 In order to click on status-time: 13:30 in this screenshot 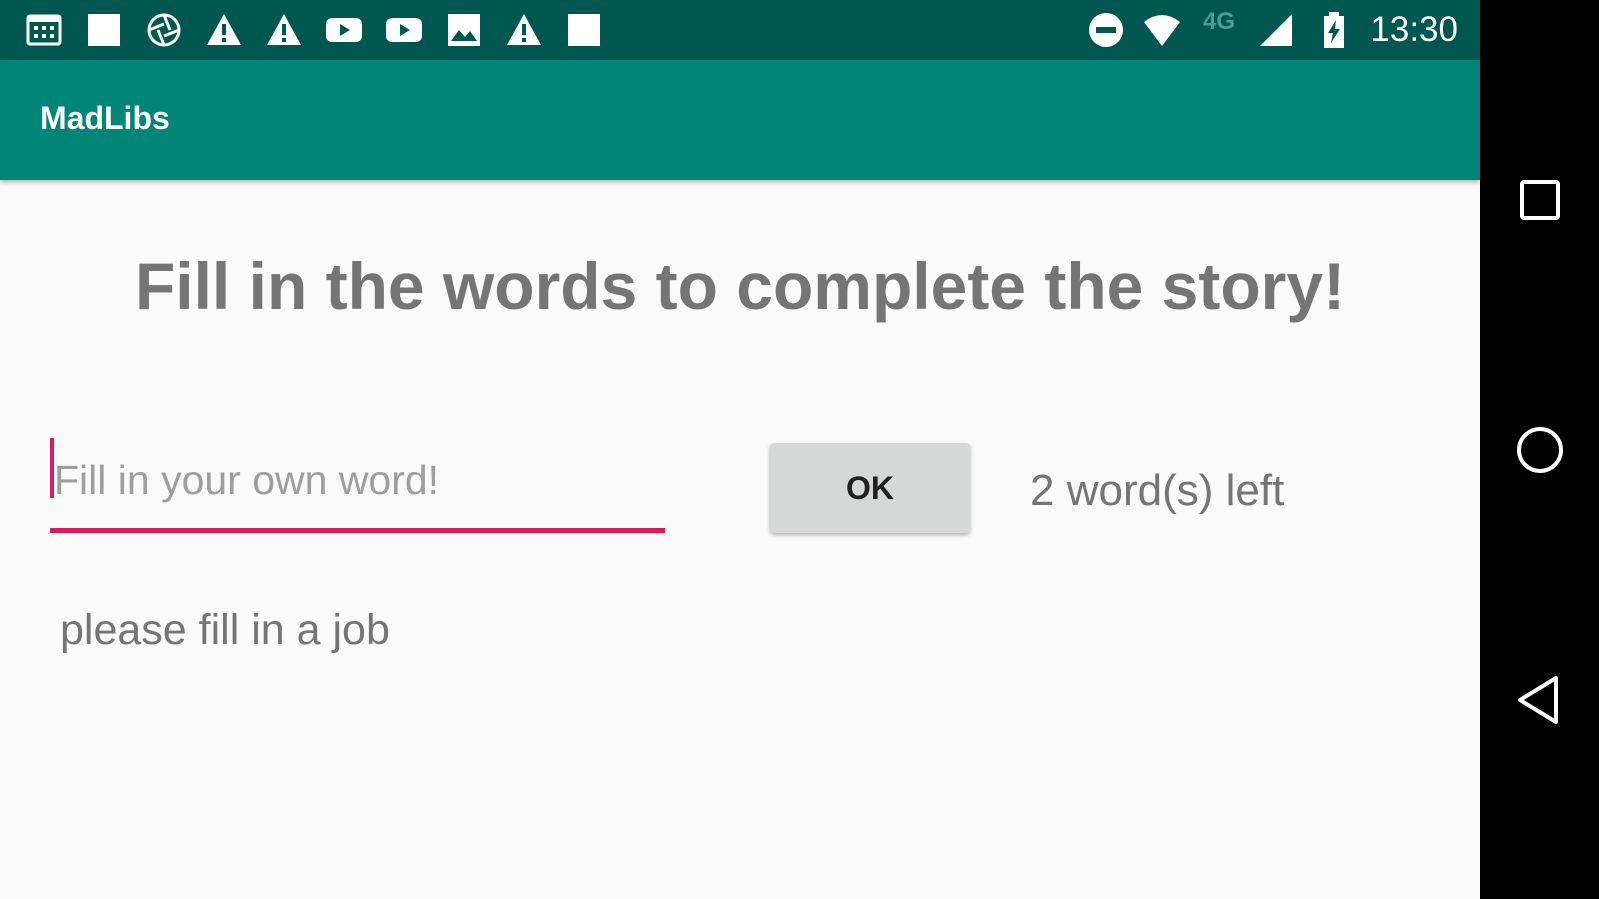, I will do `click(1414, 29)`.